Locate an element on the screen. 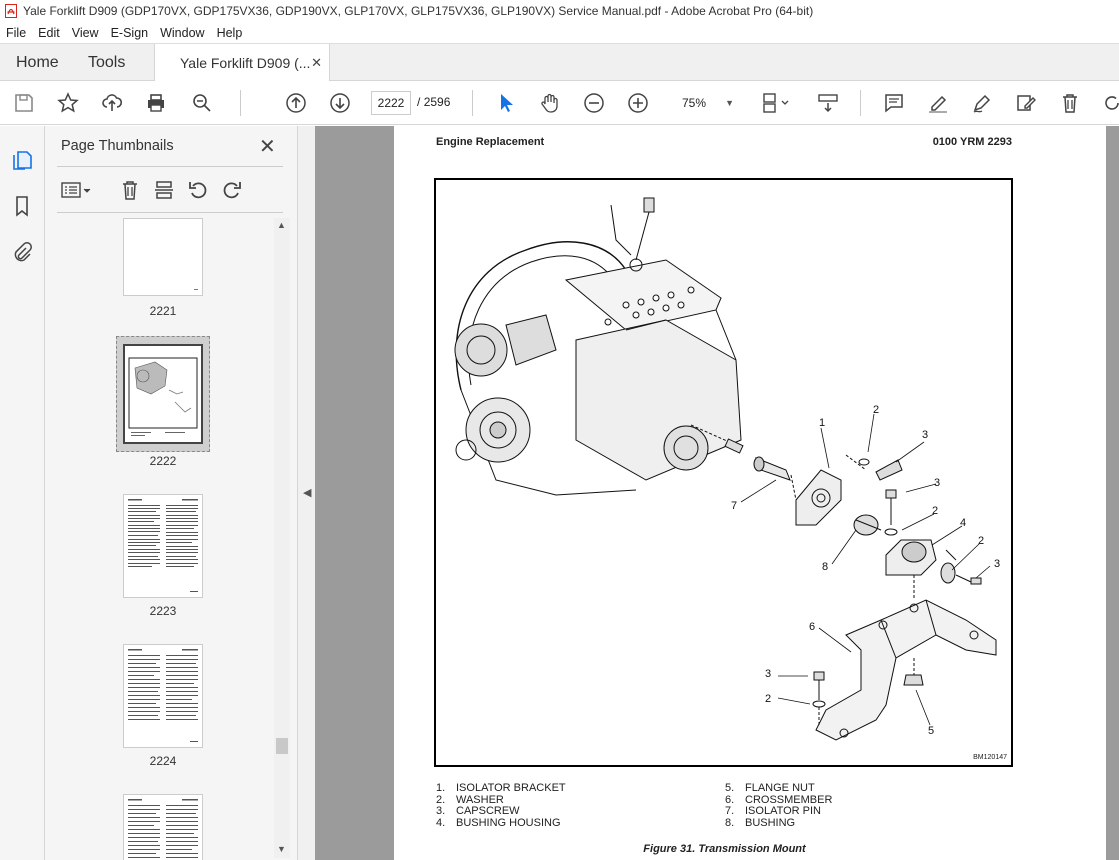  comment-icon is located at coordinates (894, 103).